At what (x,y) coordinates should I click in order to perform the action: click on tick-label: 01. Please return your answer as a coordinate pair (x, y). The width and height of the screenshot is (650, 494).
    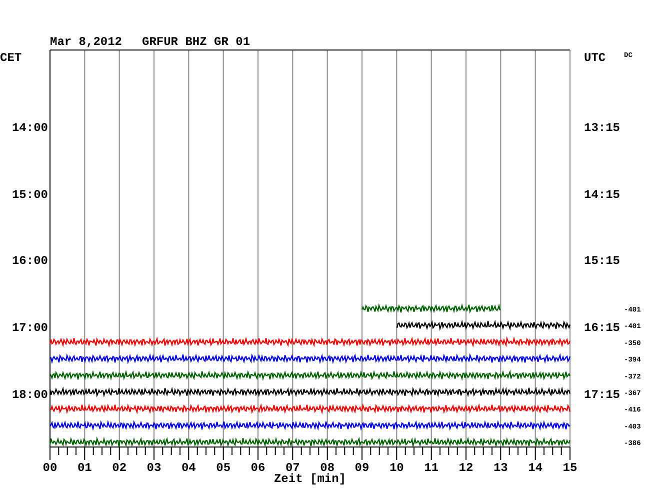
    Looking at the image, I should click on (84, 468).